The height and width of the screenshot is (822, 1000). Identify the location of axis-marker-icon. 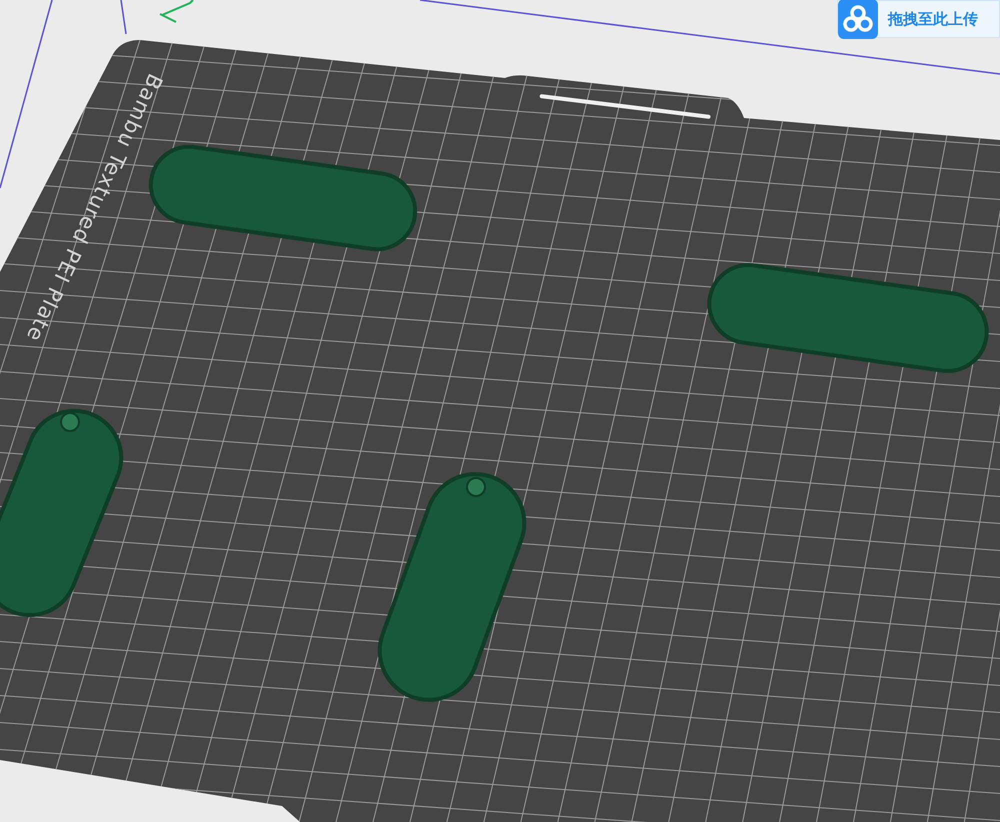
(176, 11).